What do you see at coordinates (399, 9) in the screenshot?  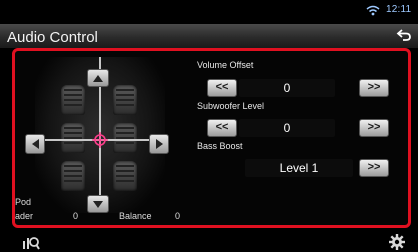 I see `clock: 12:11` at bounding box center [399, 9].